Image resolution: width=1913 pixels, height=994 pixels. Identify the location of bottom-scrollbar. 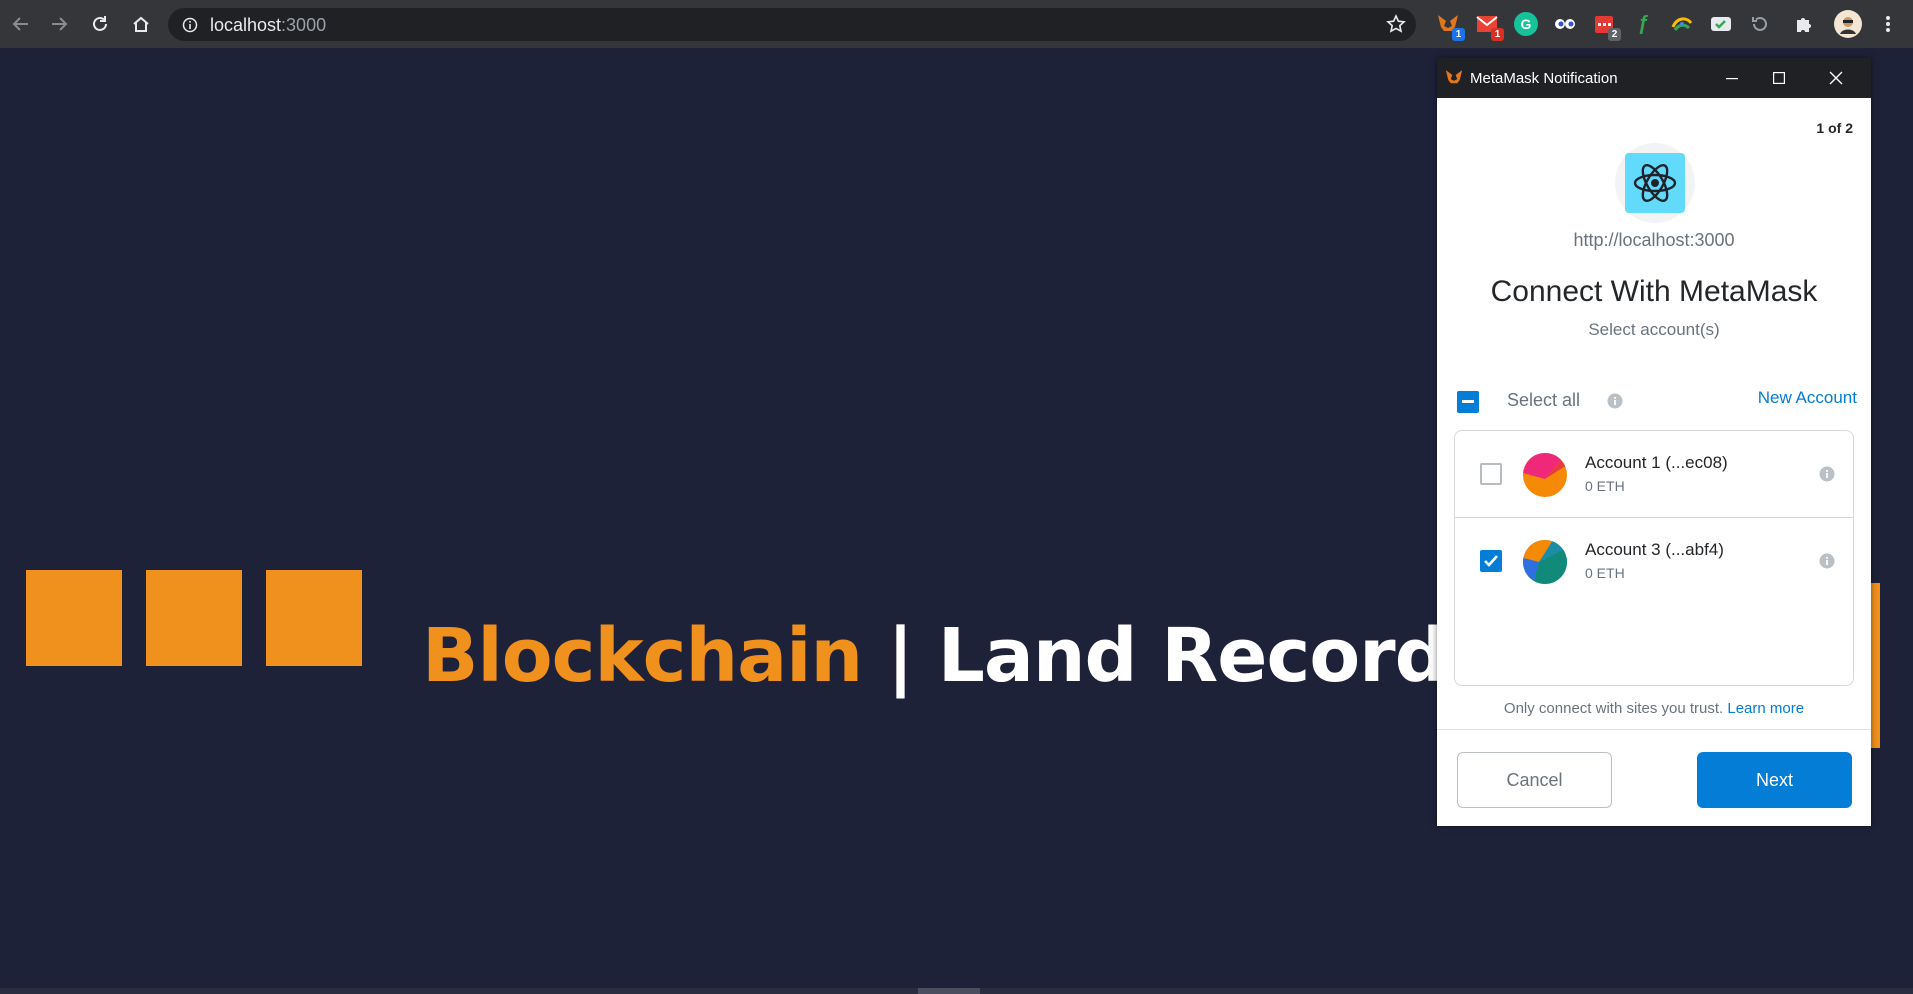
(956, 991).